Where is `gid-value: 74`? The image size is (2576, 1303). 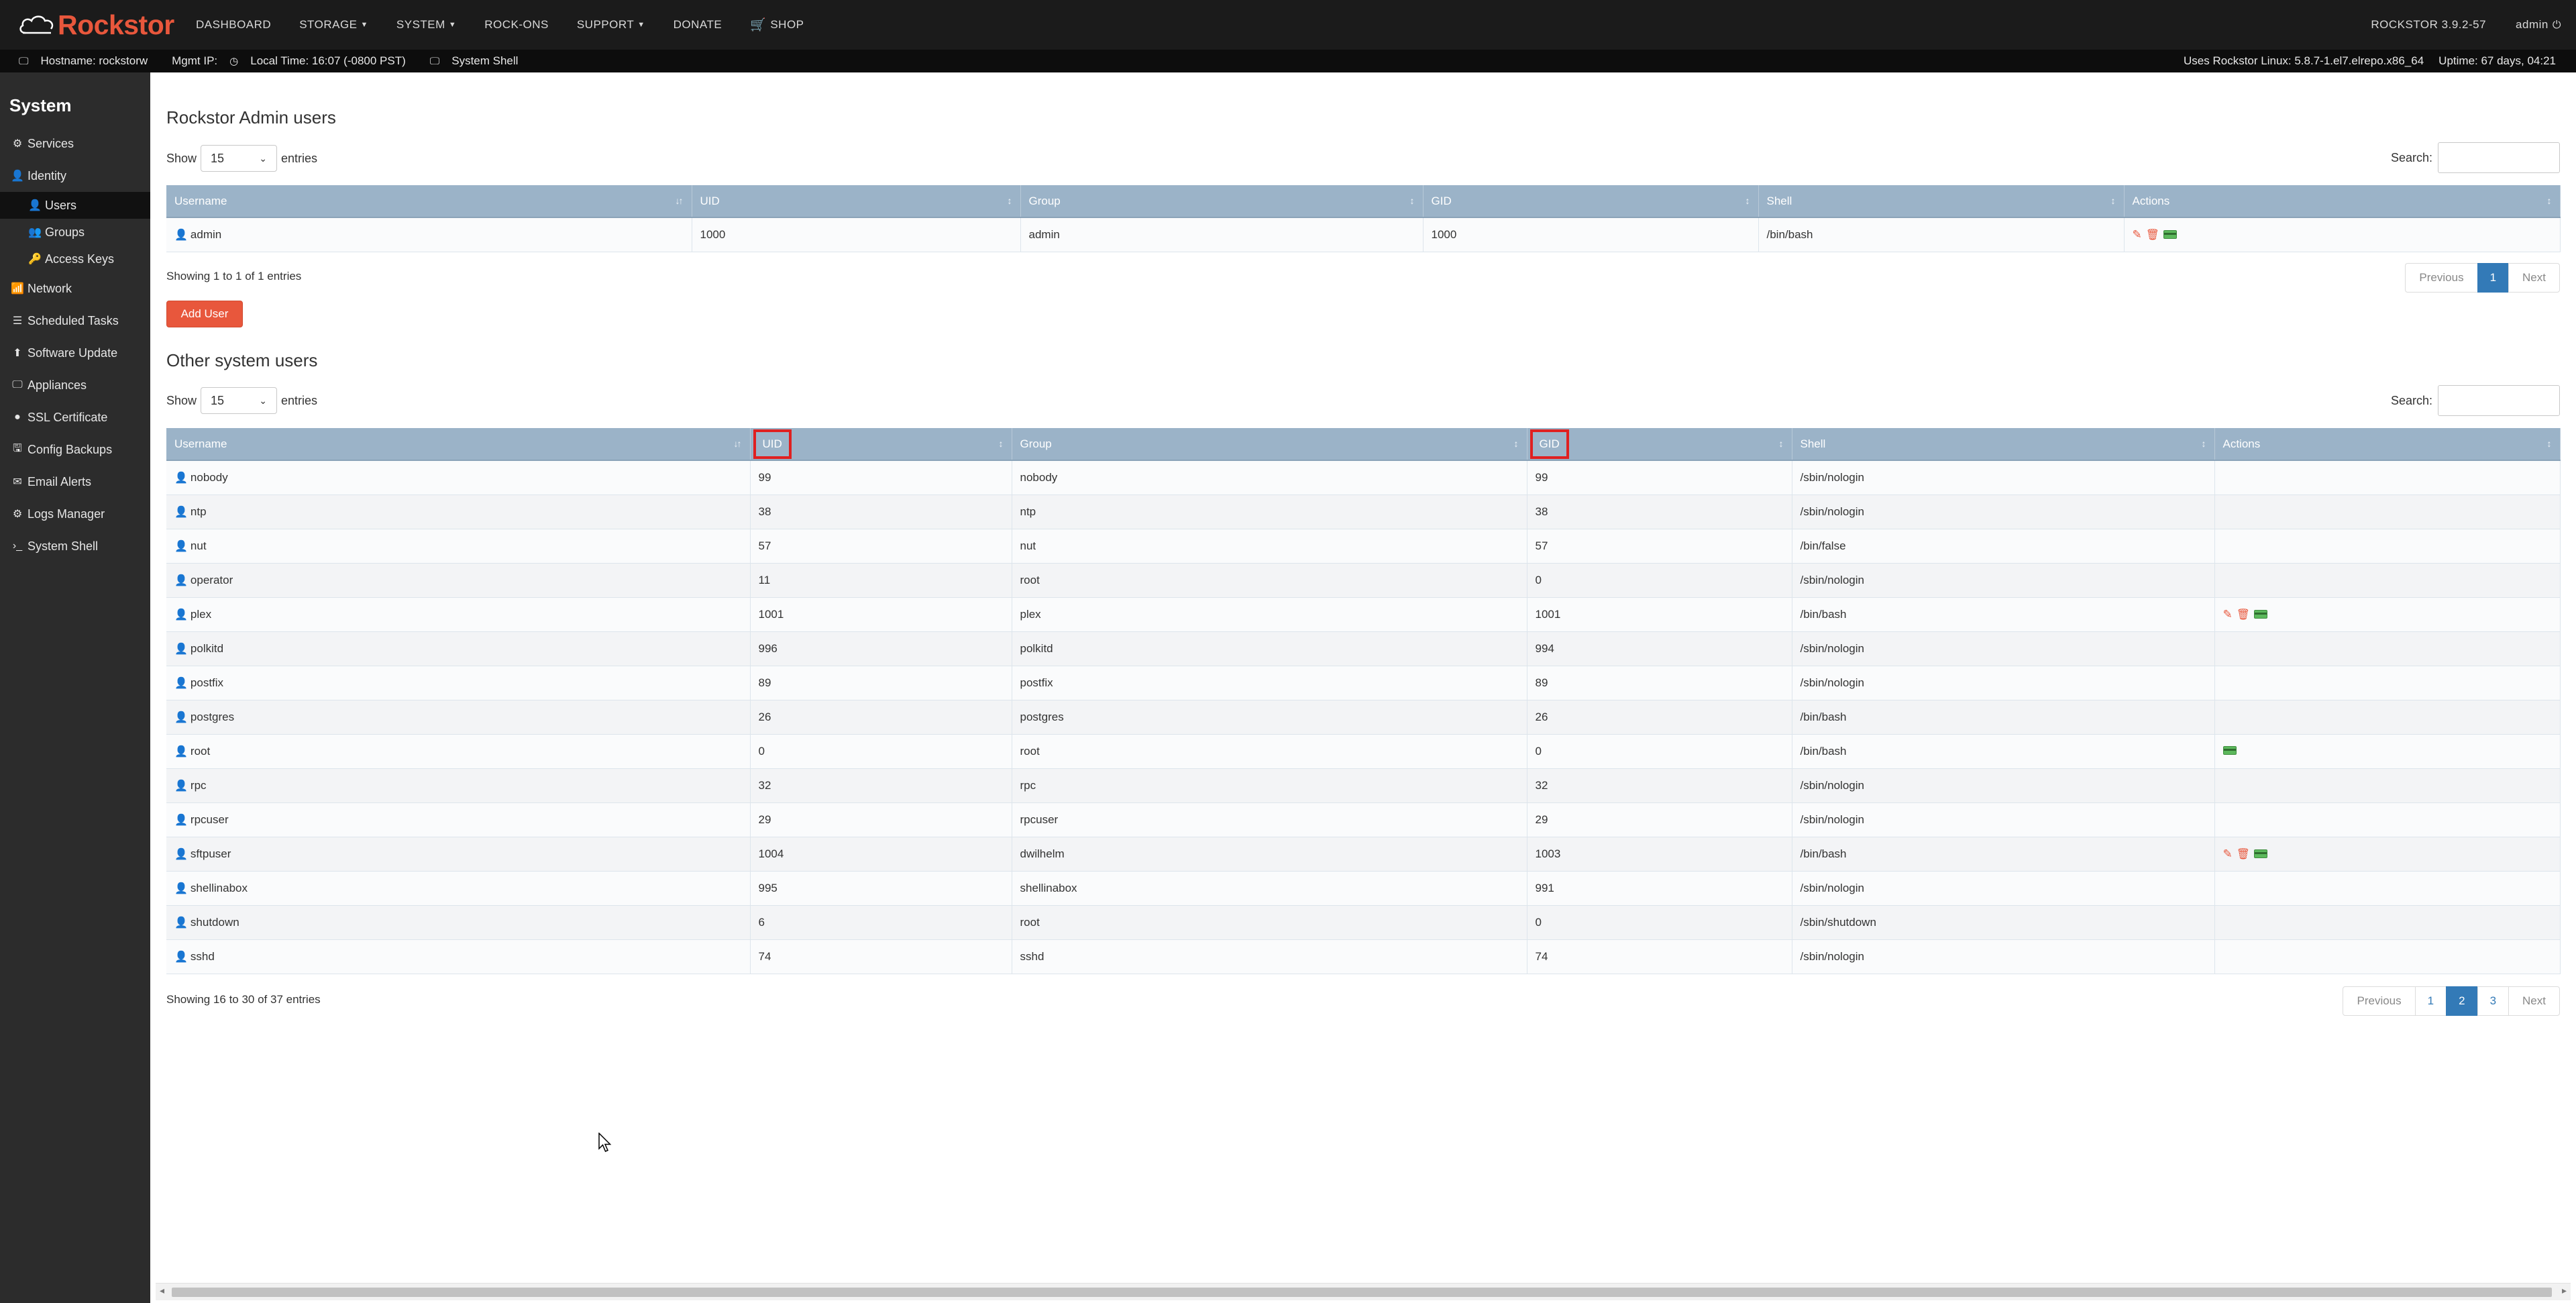
gid-value: 74 is located at coordinates (1541, 956).